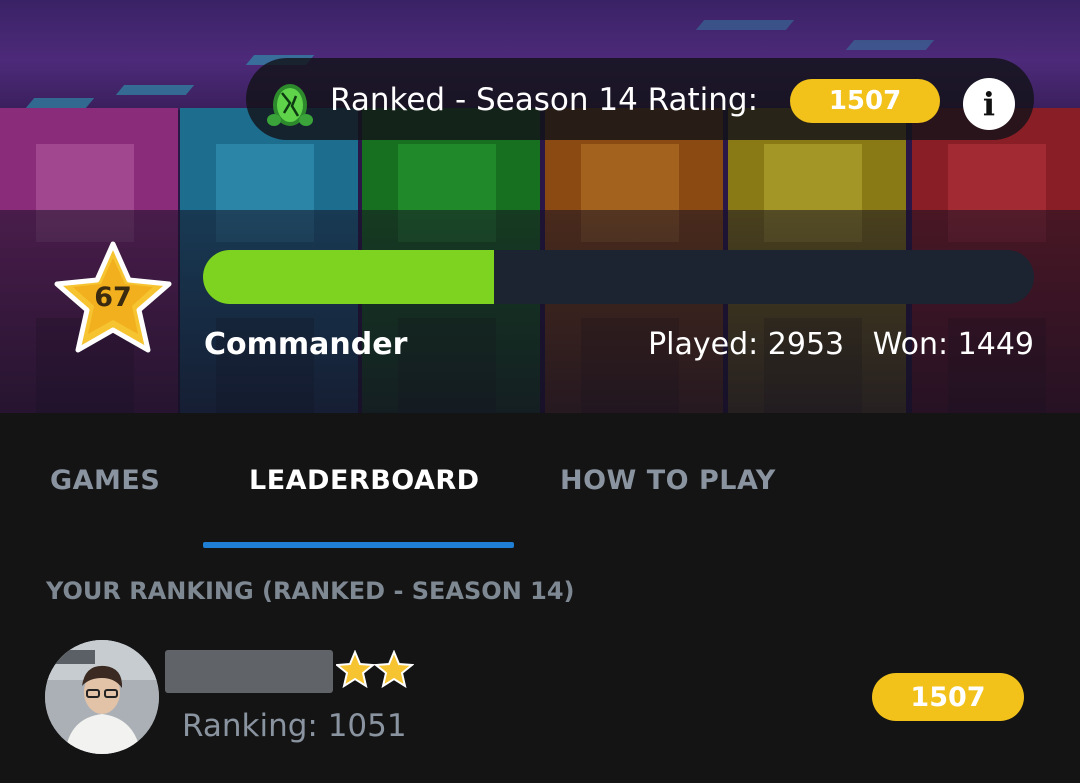 The height and width of the screenshot is (783, 1080). What do you see at coordinates (364, 480) in the screenshot?
I see `tab-leaderboard: LEADERBOARD` at bounding box center [364, 480].